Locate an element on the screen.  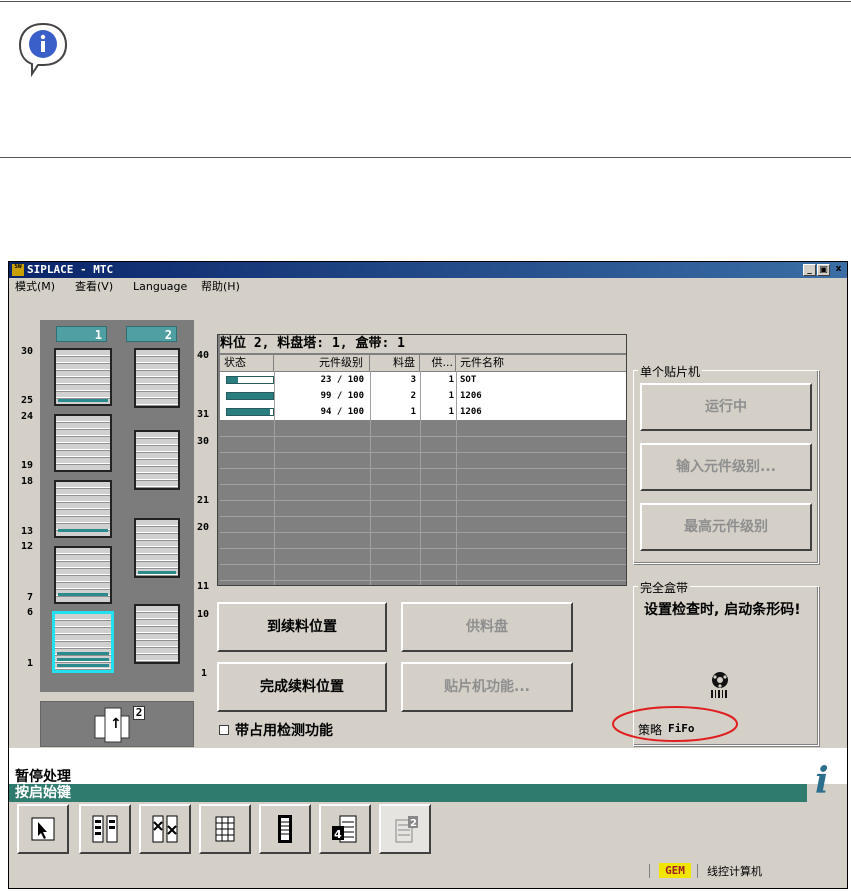
max-level-button: 最高元件级别 is located at coordinates (726, 527).